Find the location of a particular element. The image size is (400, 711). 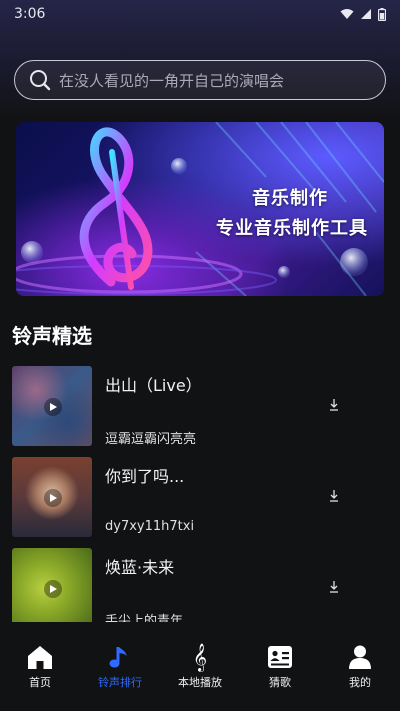

music-note-icon is located at coordinates (120, 657).